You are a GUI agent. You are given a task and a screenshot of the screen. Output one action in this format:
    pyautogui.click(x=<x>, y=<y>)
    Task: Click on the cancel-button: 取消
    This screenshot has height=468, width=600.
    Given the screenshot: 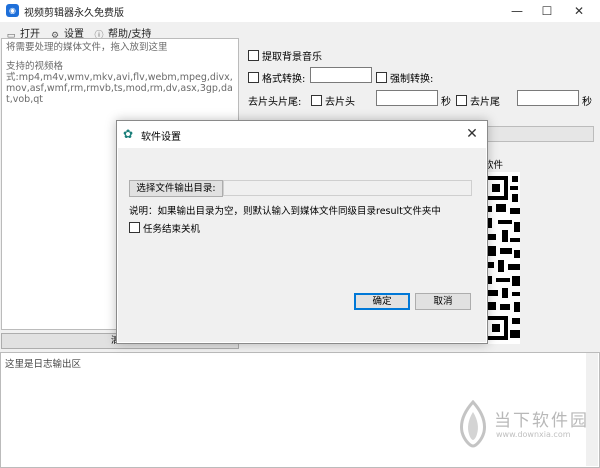 What is the action you would take?
    pyautogui.click(x=443, y=301)
    